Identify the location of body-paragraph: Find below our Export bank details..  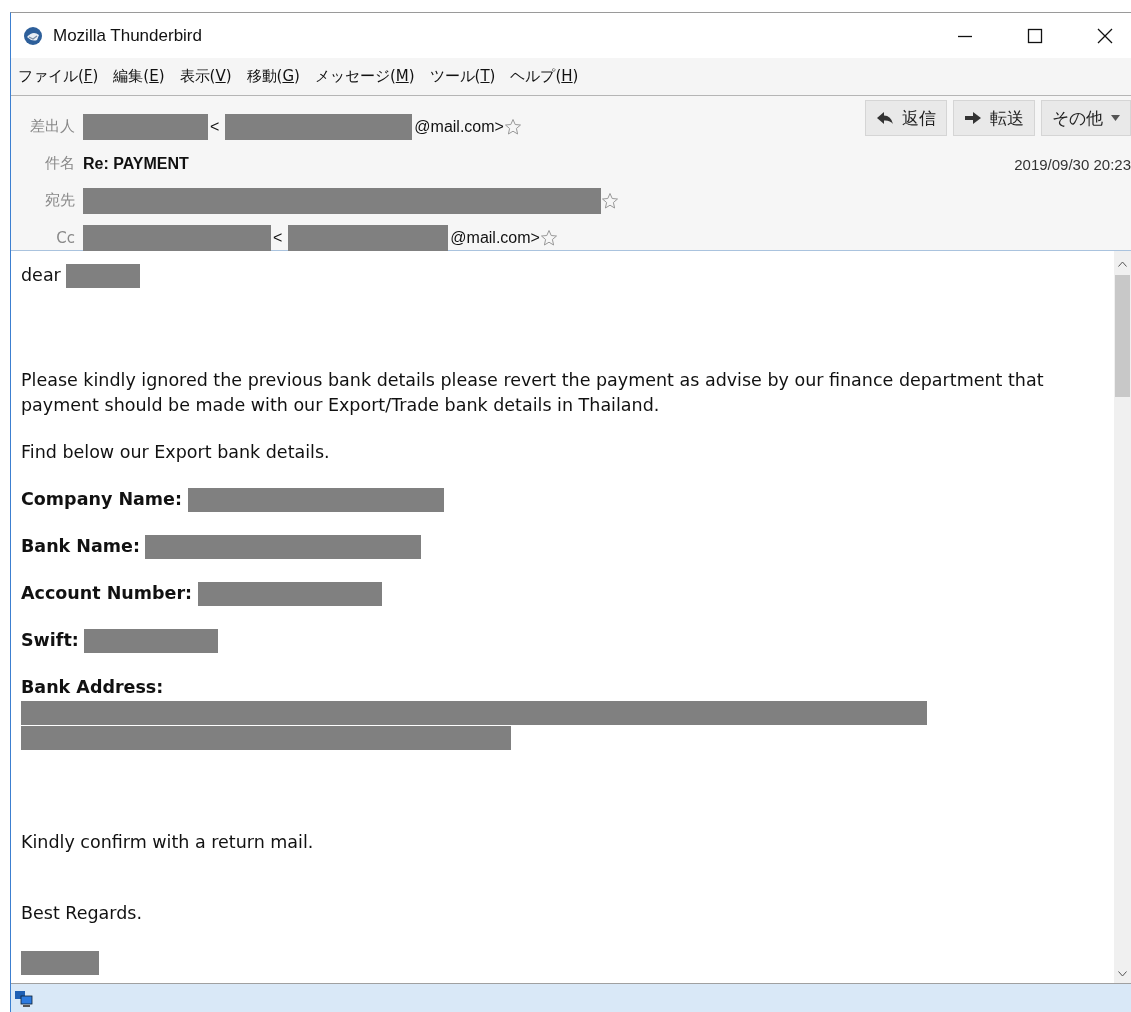
(175, 452).